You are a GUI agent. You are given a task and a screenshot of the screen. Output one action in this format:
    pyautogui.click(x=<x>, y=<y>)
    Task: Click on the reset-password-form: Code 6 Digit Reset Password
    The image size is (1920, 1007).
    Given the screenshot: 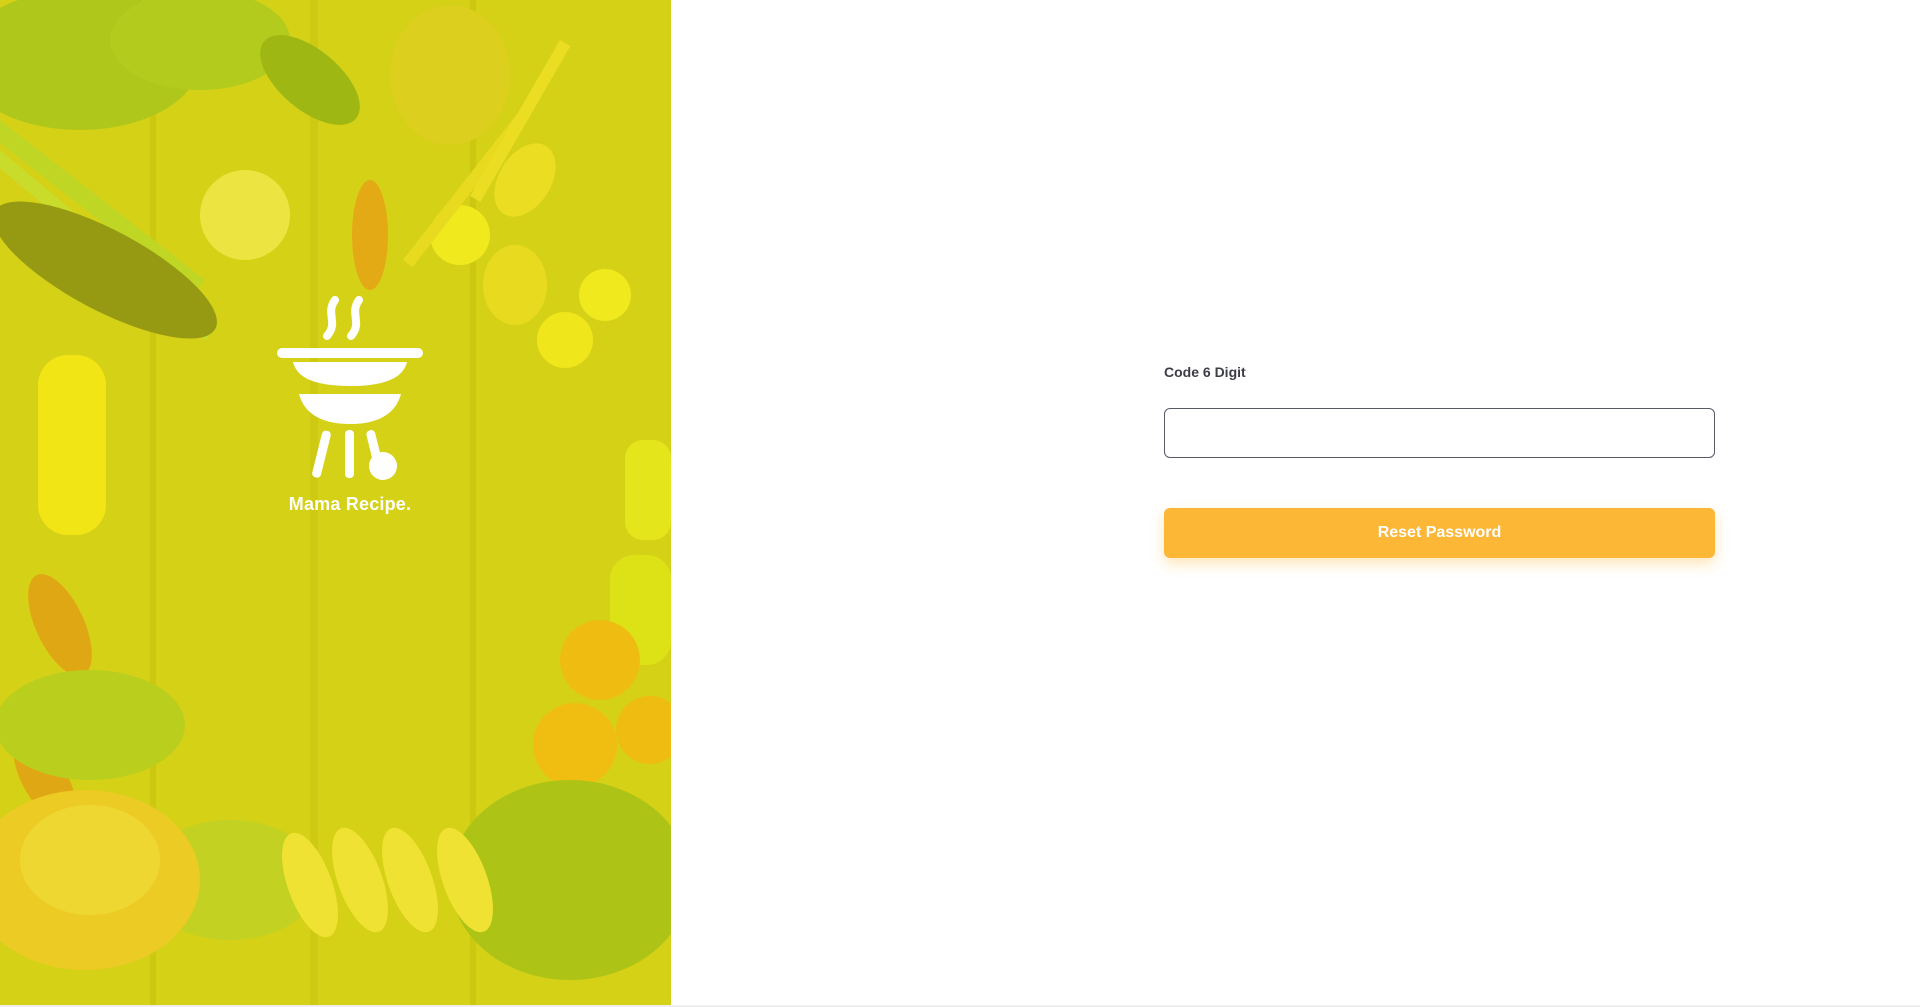 What is the action you would take?
    pyautogui.click(x=1439, y=461)
    